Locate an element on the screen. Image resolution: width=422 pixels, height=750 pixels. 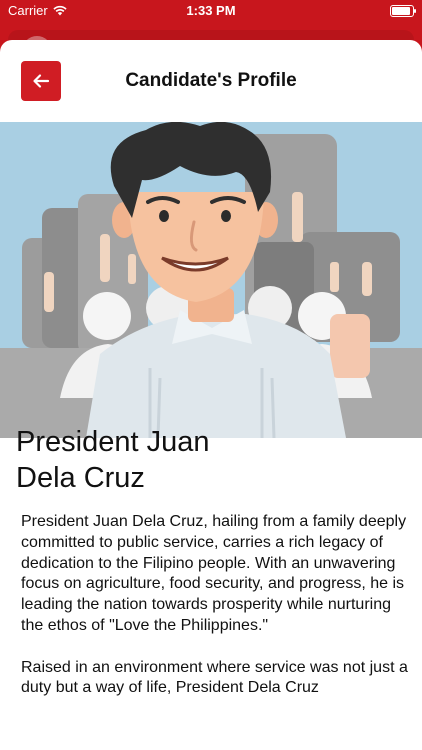
candidate-name: President Juan Dela Cruz is located at coordinates (206, 460).